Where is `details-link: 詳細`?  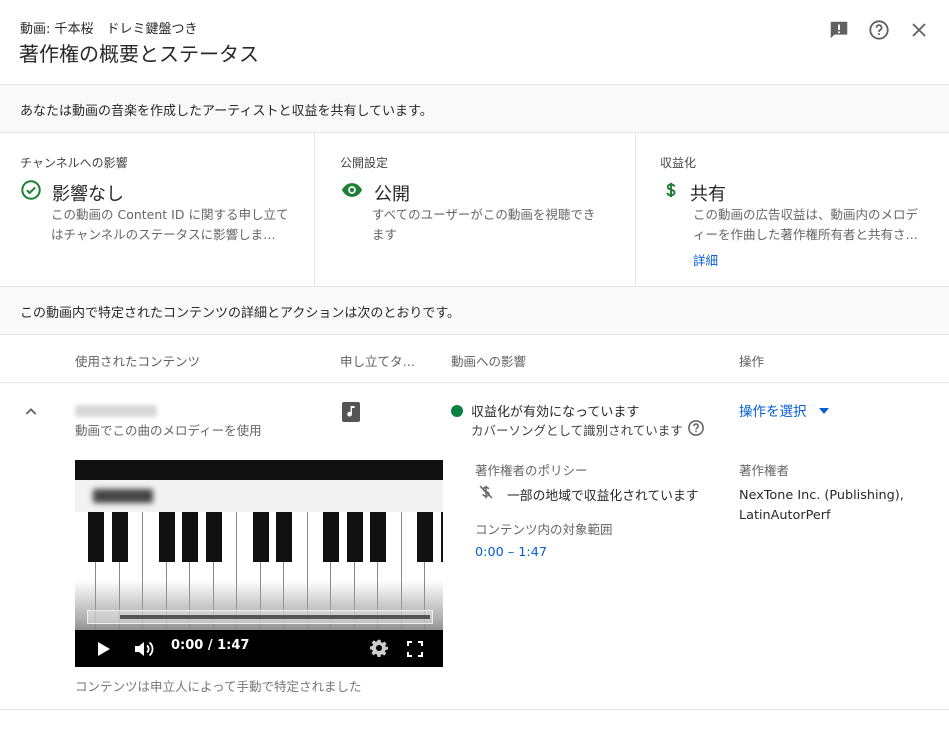 details-link: 詳細 is located at coordinates (705, 259).